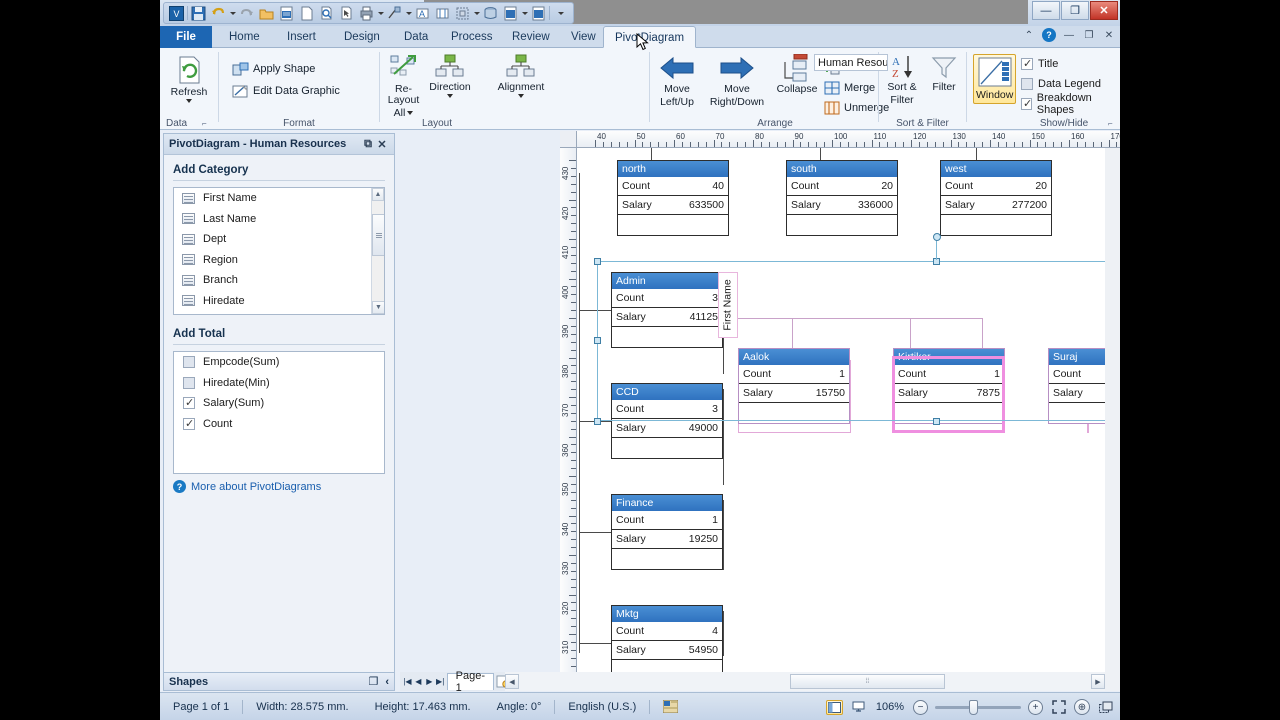 The image size is (1280, 720). Describe the element at coordinates (1098, 681) in the screenshot. I see `hscroll-right-icon: ▶` at that location.